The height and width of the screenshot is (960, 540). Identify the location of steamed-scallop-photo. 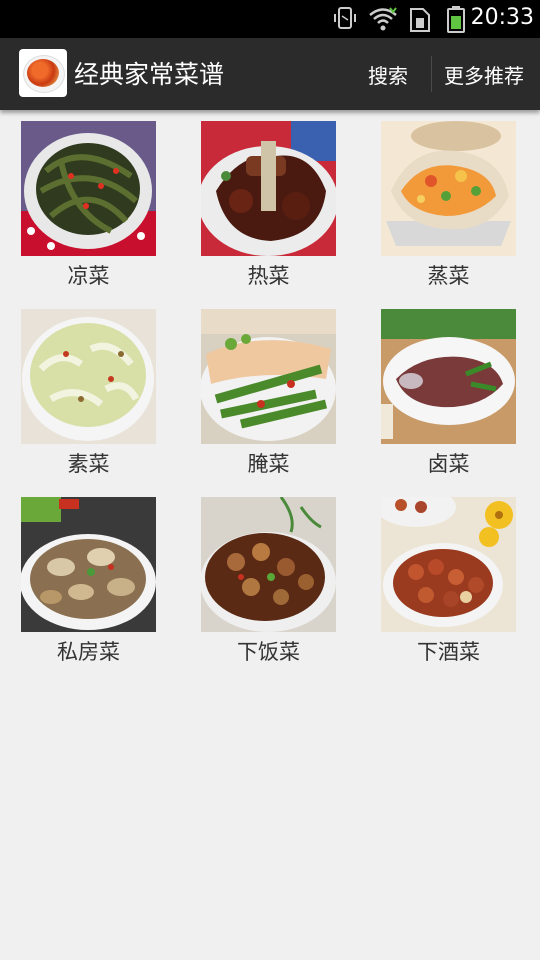
(448, 188).